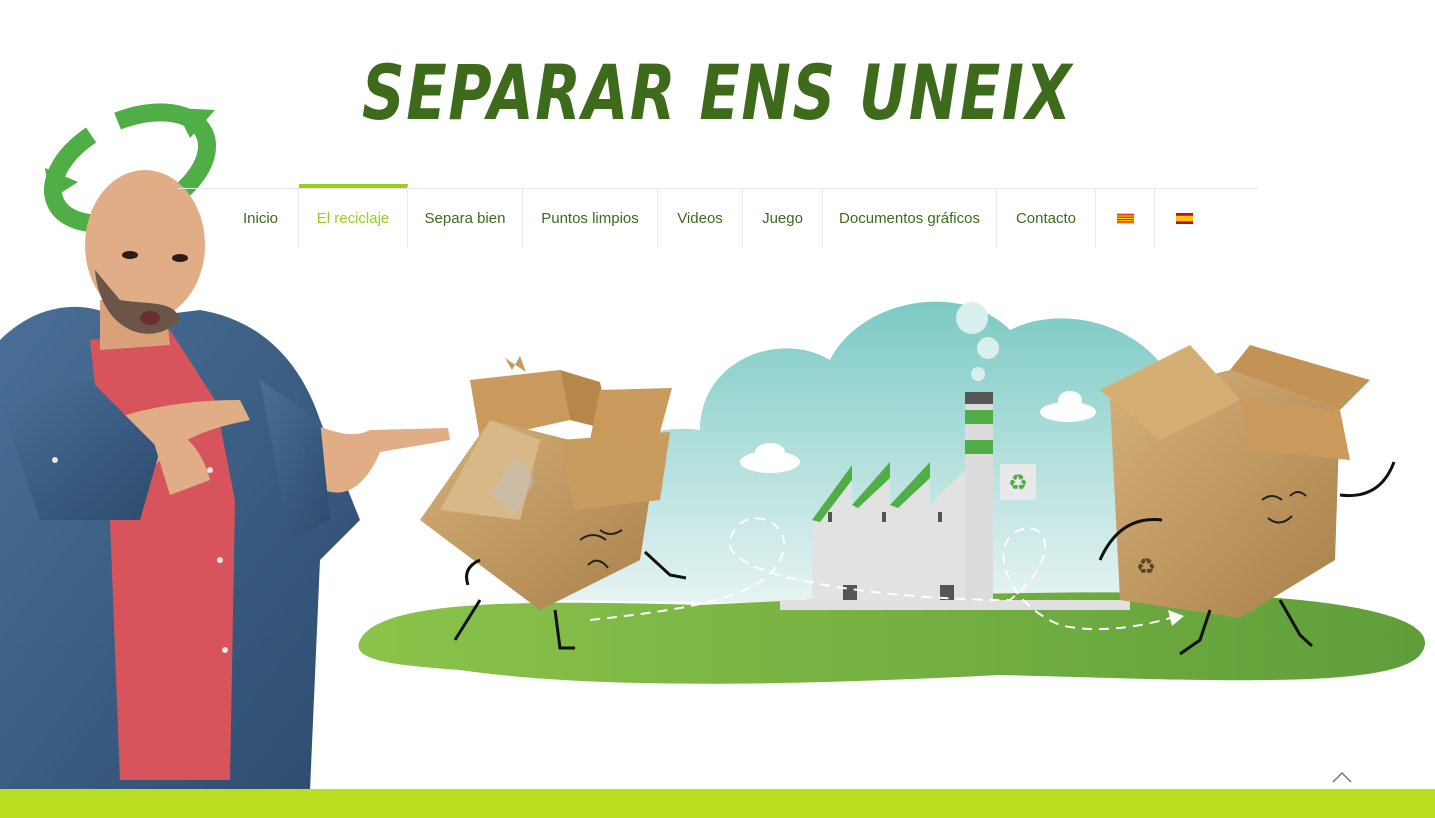 This screenshot has height=818, width=1435. I want to click on nav-item-separa-bien: Separa bien, so click(465, 218).